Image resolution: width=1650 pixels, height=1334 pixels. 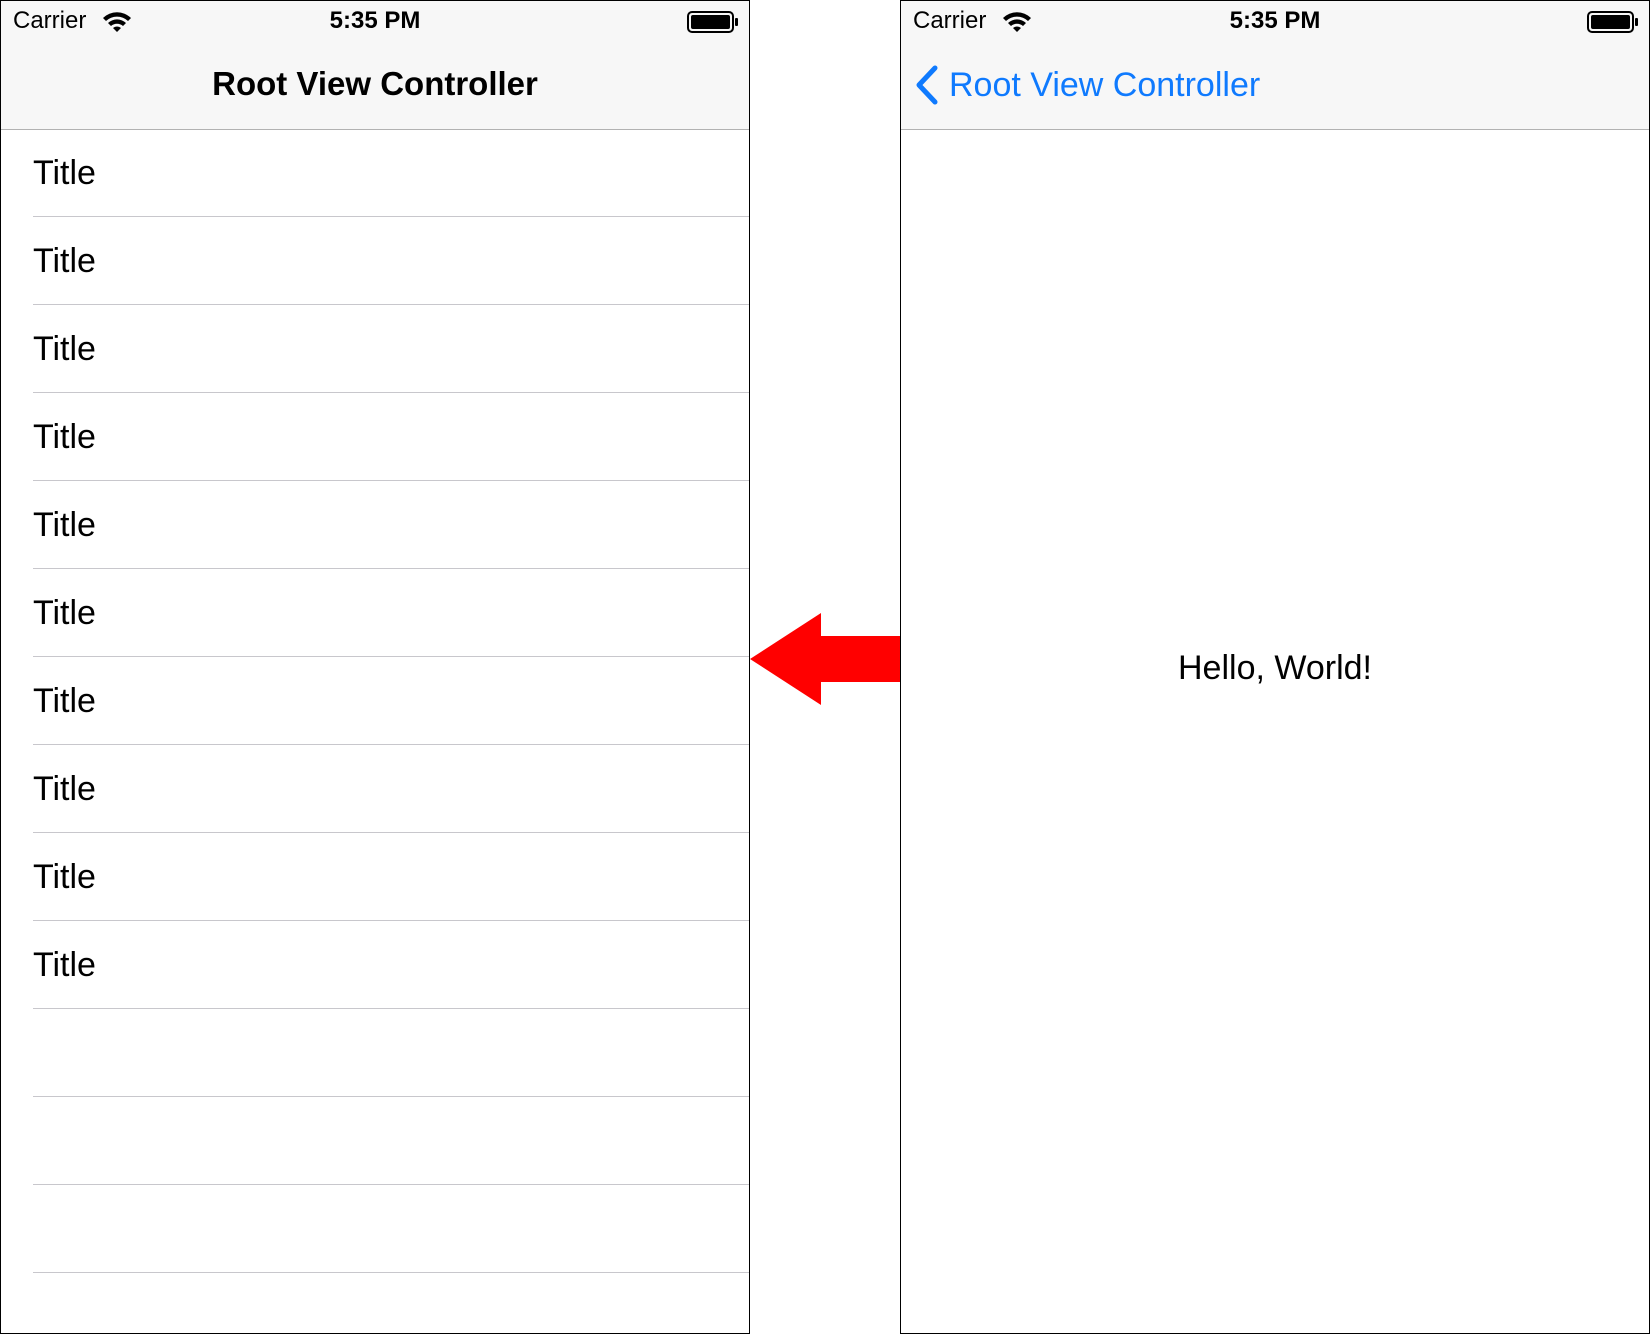 I want to click on nav-title: Root View Controller, so click(x=375, y=83).